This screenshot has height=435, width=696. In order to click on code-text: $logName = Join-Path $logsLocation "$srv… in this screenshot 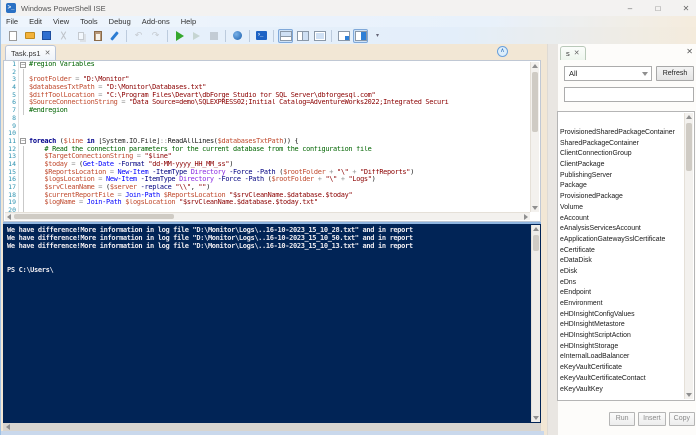, I will do `click(181, 203)`.